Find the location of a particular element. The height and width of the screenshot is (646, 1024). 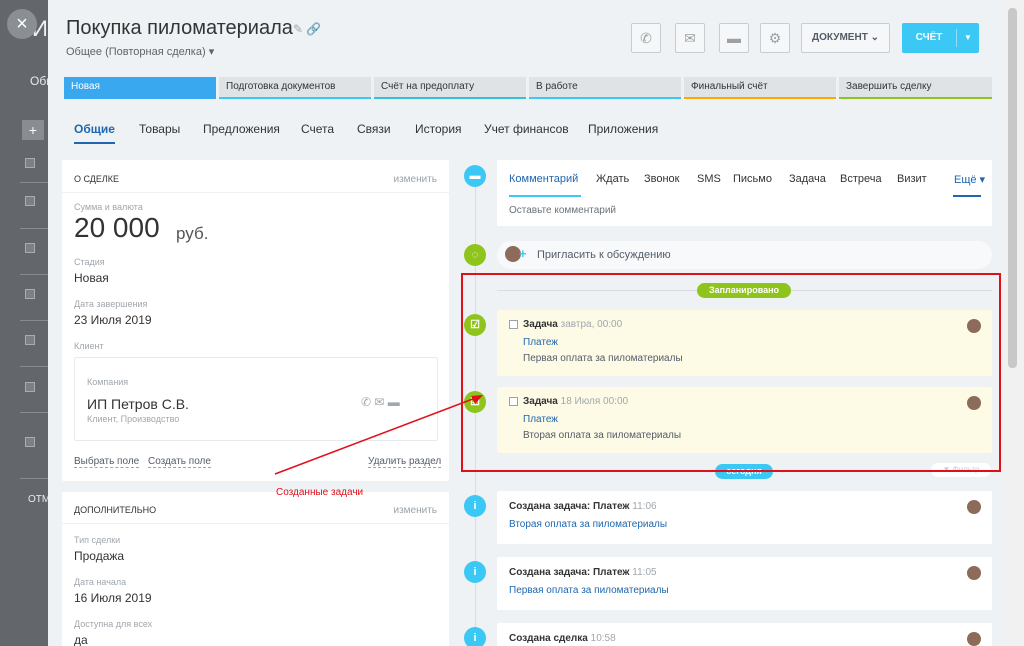

annotation-arrow is located at coordinates (378, 435).